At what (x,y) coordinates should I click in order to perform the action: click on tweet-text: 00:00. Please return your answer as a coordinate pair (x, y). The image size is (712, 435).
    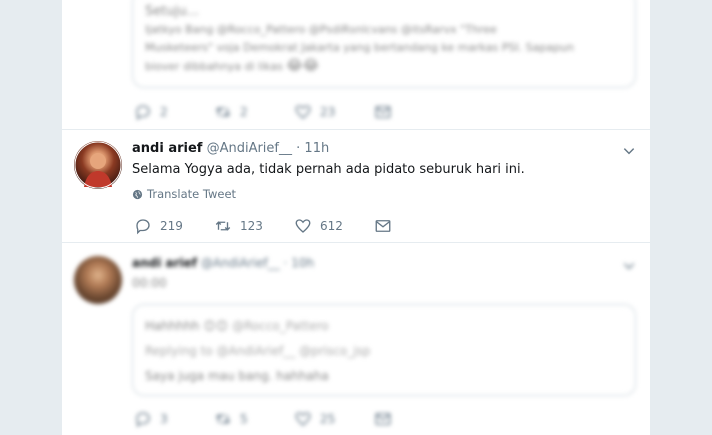
    Looking at the image, I should click on (149, 283).